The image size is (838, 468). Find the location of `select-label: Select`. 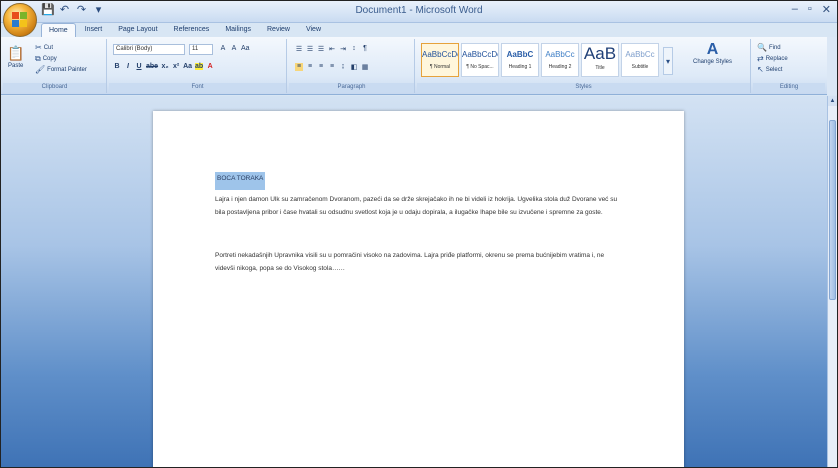

select-label: Select is located at coordinates (774, 69).